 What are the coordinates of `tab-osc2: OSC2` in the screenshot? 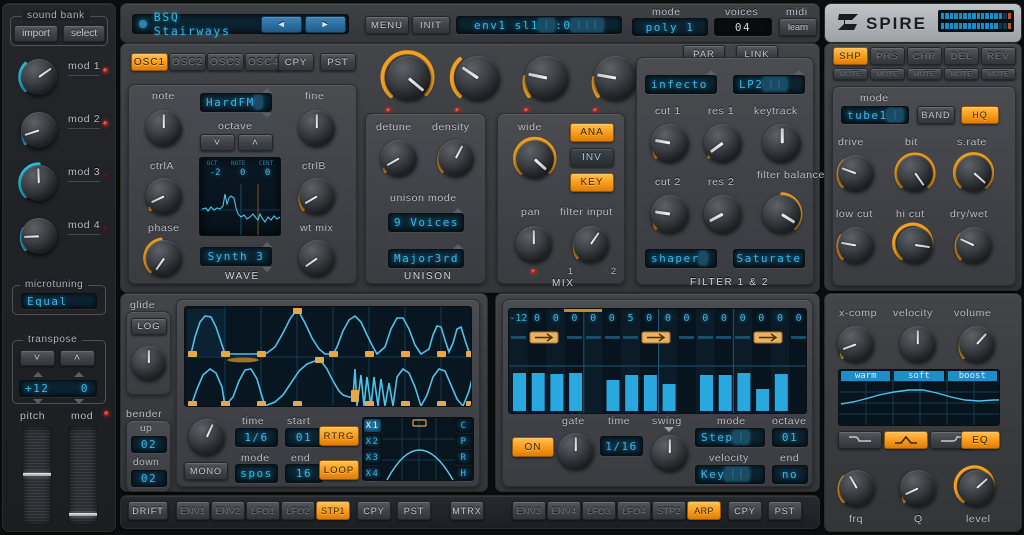 It's located at (187, 62).